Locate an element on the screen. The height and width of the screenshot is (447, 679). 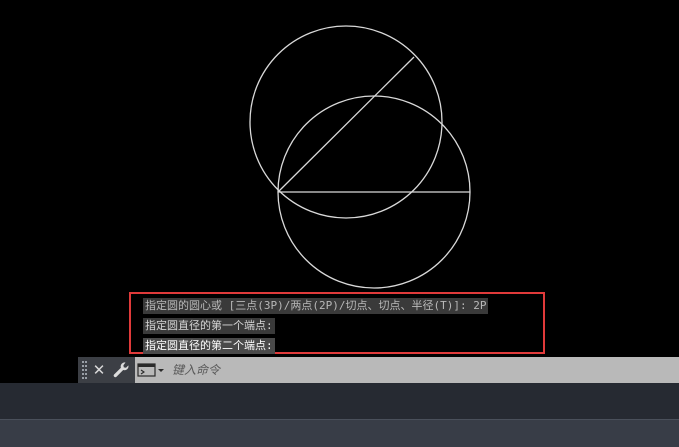
command-line-bar: ✕ is located at coordinates (378, 370).